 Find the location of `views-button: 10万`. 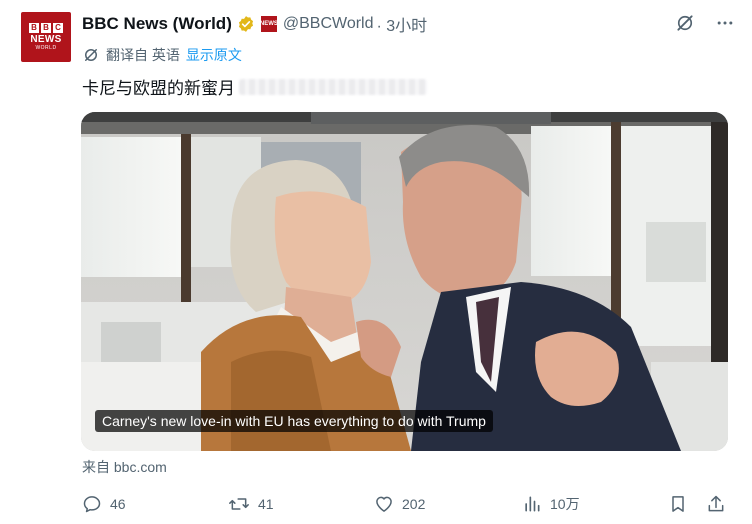

views-button: 10万 is located at coordinates (551, 504).